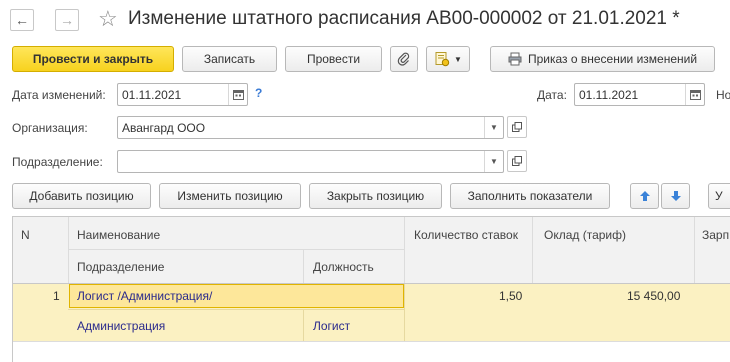 The width and height of the screenshot is (730, 362). I want to click on post-button: Провести, so click(333, 59).